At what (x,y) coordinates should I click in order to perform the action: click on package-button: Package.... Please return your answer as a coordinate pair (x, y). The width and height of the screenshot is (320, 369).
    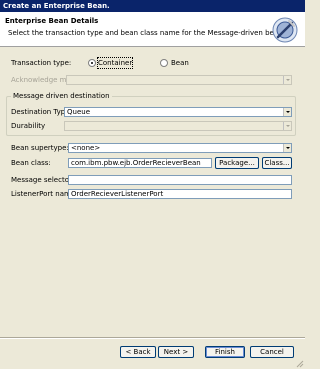
    Looking at the image, I should click on (237, 163).